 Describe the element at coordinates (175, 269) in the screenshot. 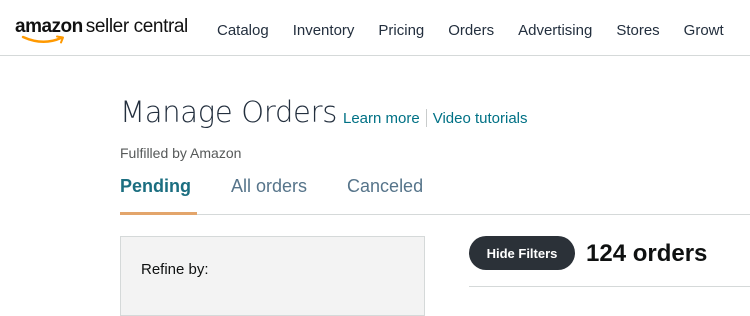

I see `refine-by-label: Refine by:` at that location.